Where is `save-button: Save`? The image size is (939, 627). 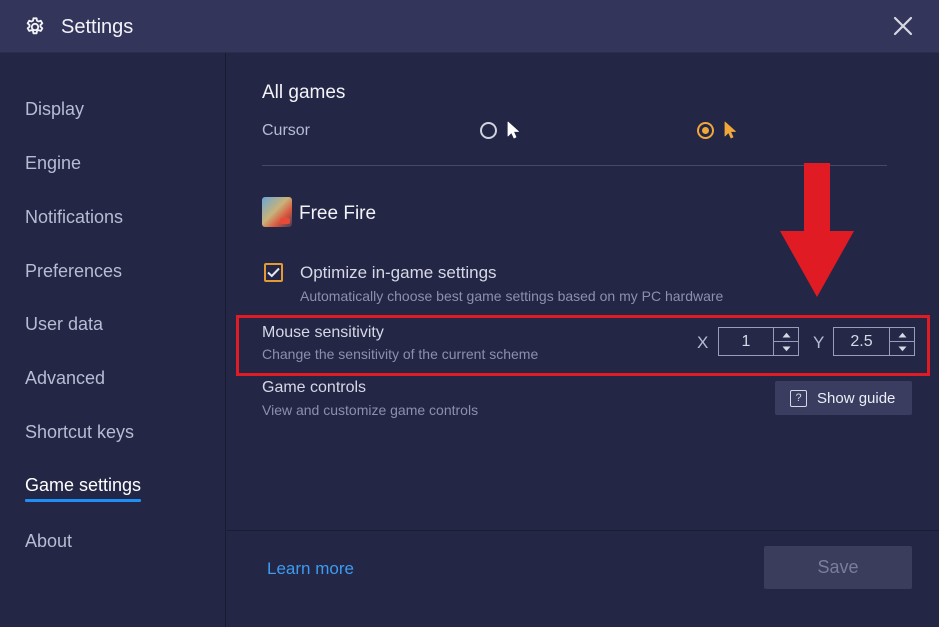 save-button: Save is located at coordinates (838, 567).